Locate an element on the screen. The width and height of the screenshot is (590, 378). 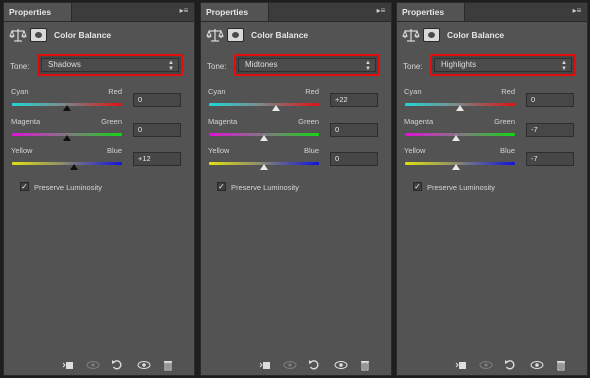
yellow-blue-value-field: -7 is located at coordinates (550, 159).